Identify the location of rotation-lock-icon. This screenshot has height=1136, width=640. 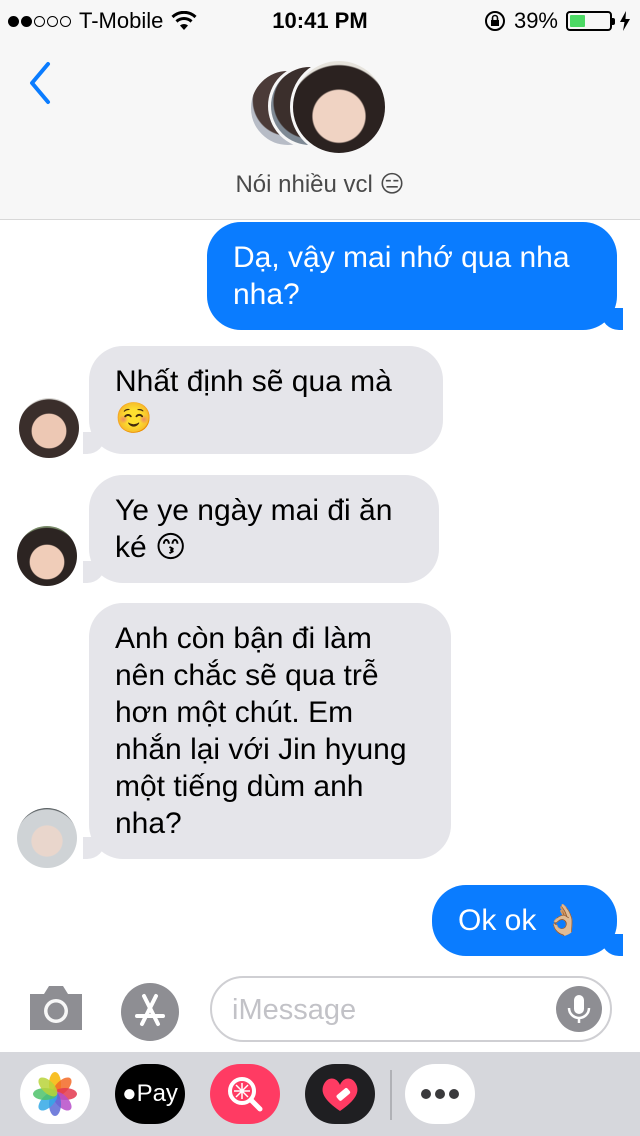
(494, 21).